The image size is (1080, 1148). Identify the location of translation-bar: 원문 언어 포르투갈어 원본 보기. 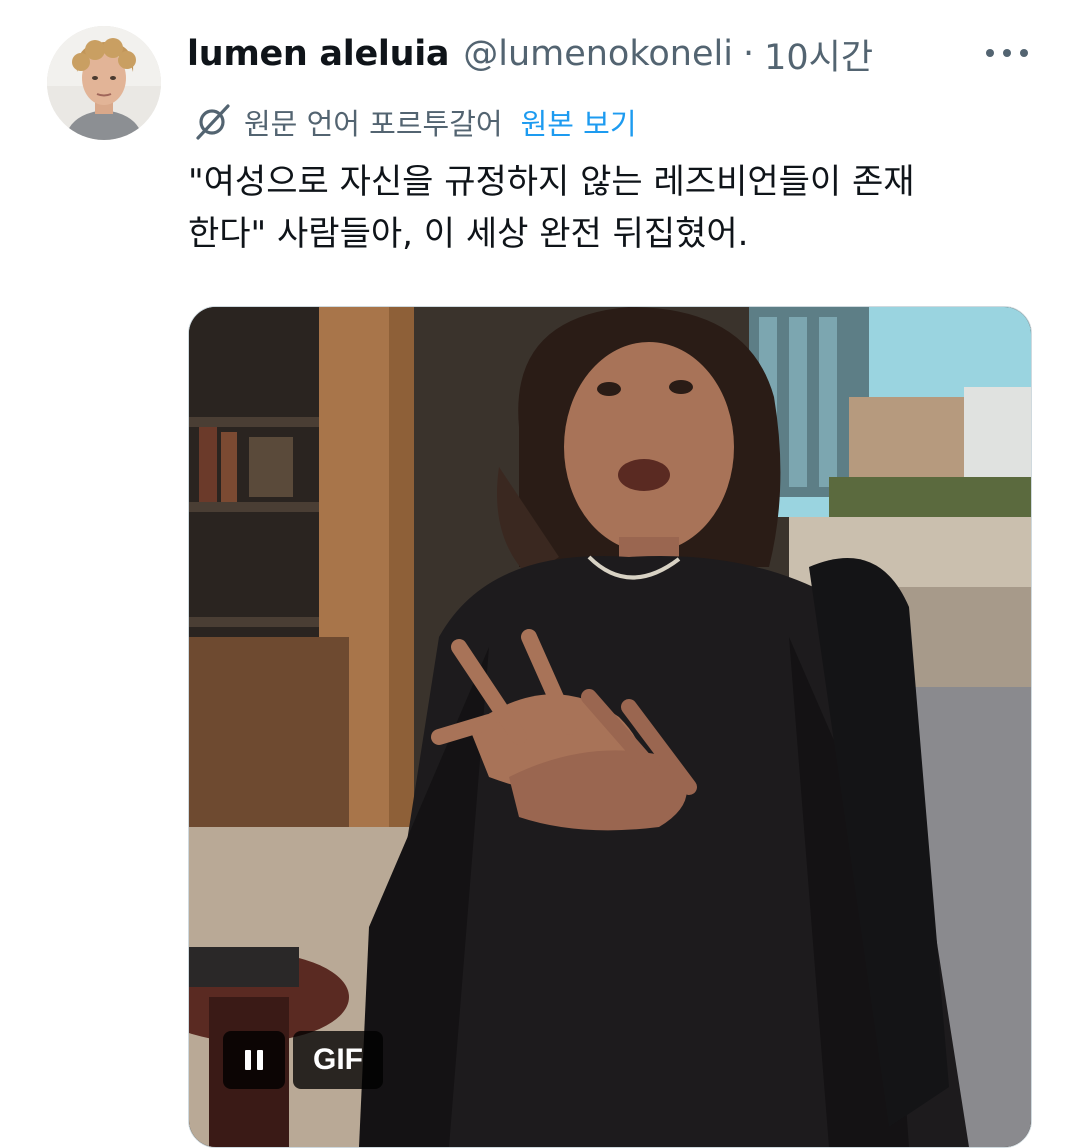
(413, 122).